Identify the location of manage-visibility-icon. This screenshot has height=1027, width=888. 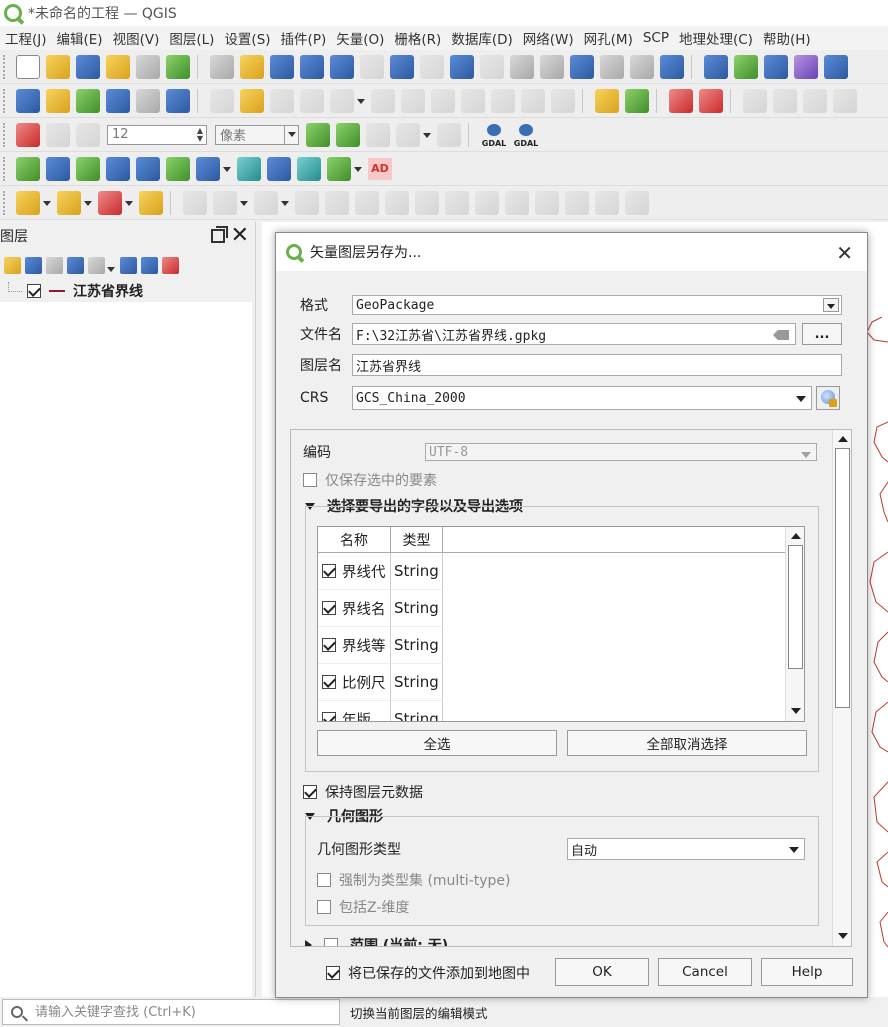
(54, 265).